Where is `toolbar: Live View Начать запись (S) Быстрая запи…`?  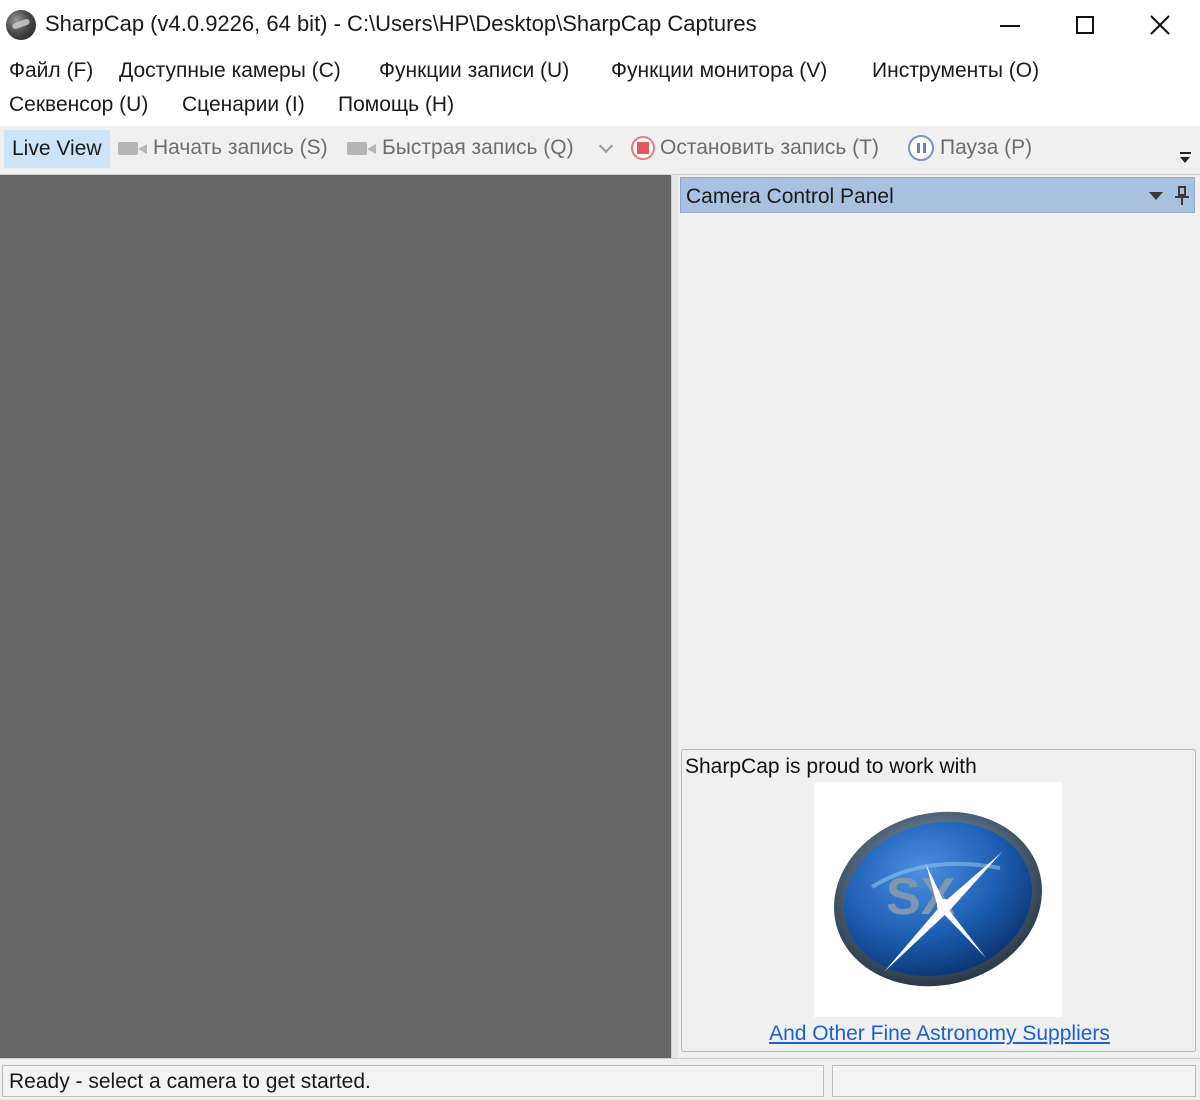 toolbar: Live View Начать запись (S) Быстрая запи… is located at coordinates (600, 150).